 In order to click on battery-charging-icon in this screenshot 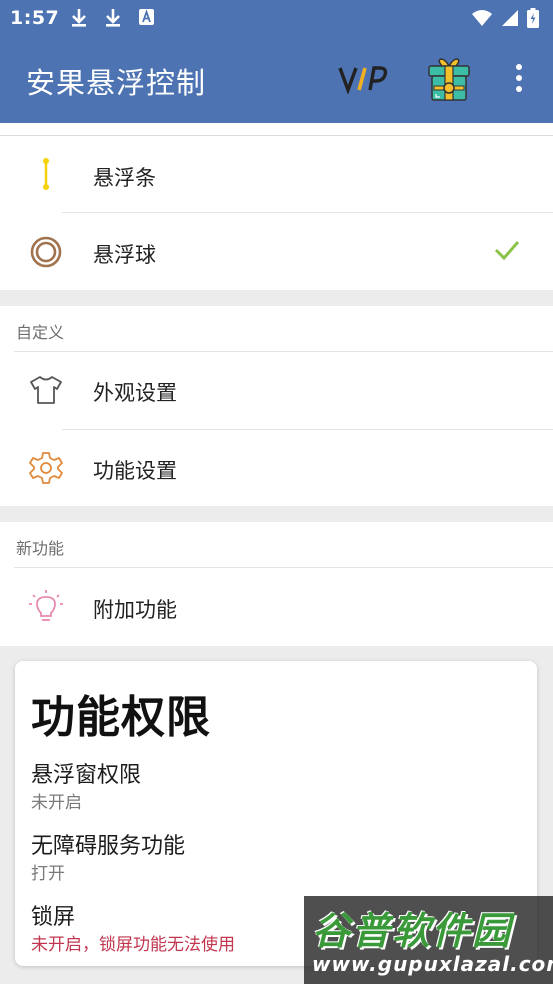, I will do `click(533, 20)`.